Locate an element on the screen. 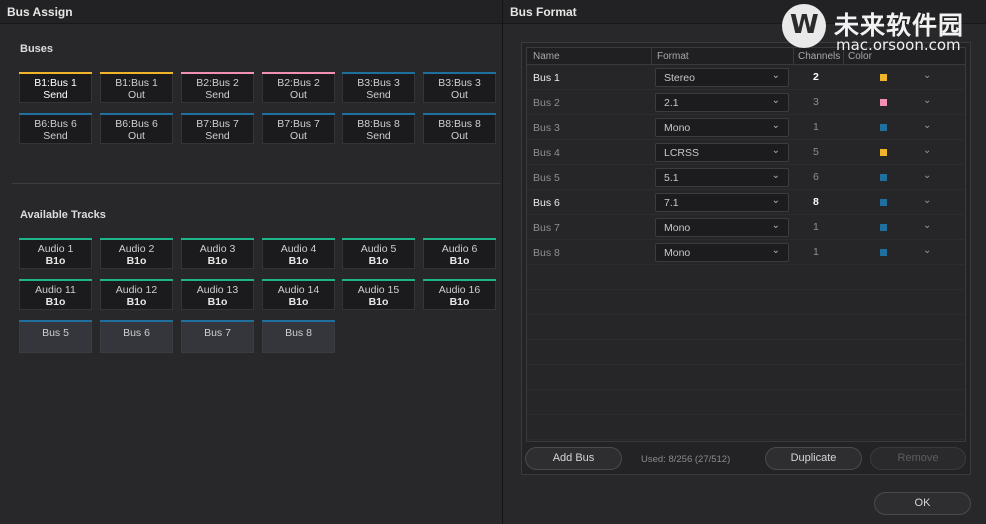 The height and width of the screenshot is (524, 986). track-chip: Audio 15 B1o is located at coordinates (378, 294).